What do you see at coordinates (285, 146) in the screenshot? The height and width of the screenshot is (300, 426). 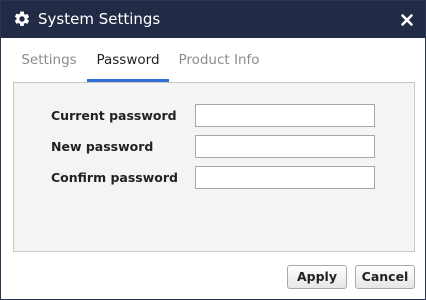 I see `new-password-input` at bounding box center [285, 146].